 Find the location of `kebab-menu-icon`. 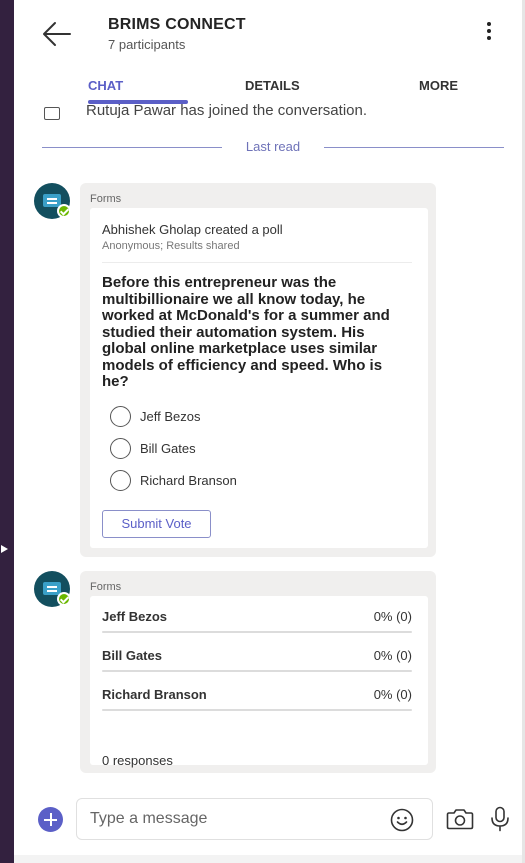

kebab-menu-icon is located at coordinates (489, 33).